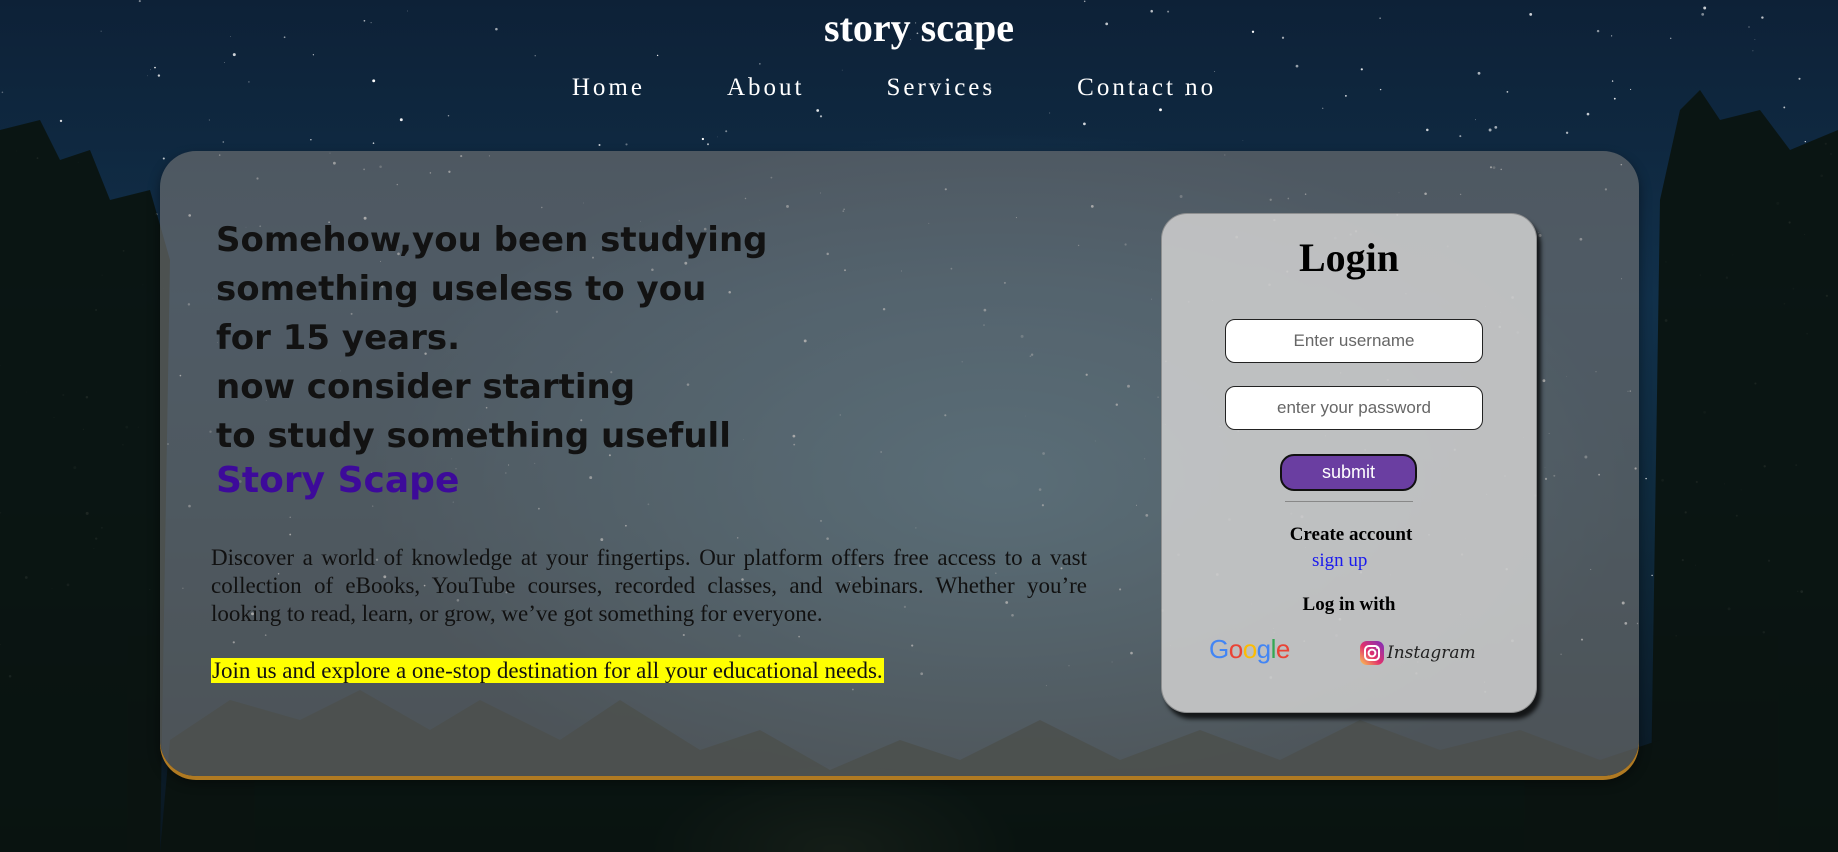 This screenshot has width=1838, height=852. I want to click on headline-line: to study something usefull, so click(473, 436).